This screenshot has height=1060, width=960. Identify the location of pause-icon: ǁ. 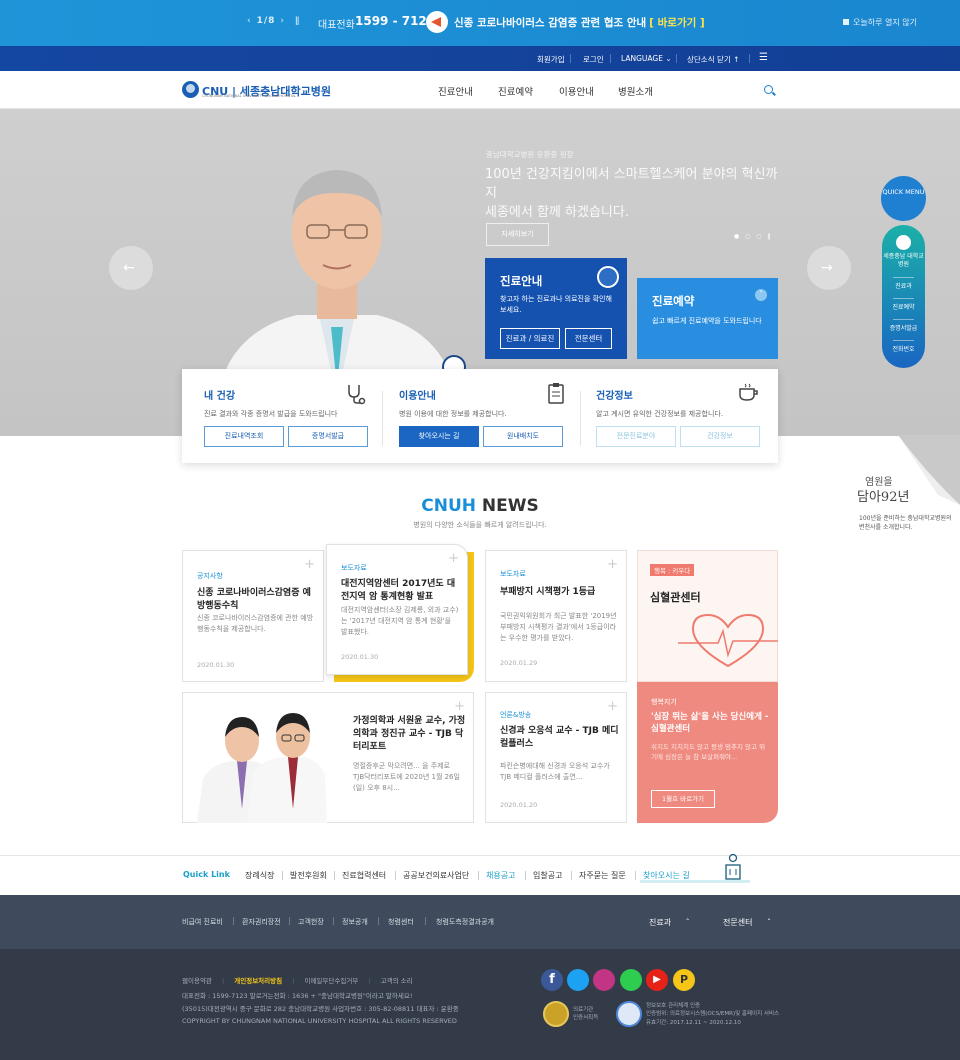
(297, 21).